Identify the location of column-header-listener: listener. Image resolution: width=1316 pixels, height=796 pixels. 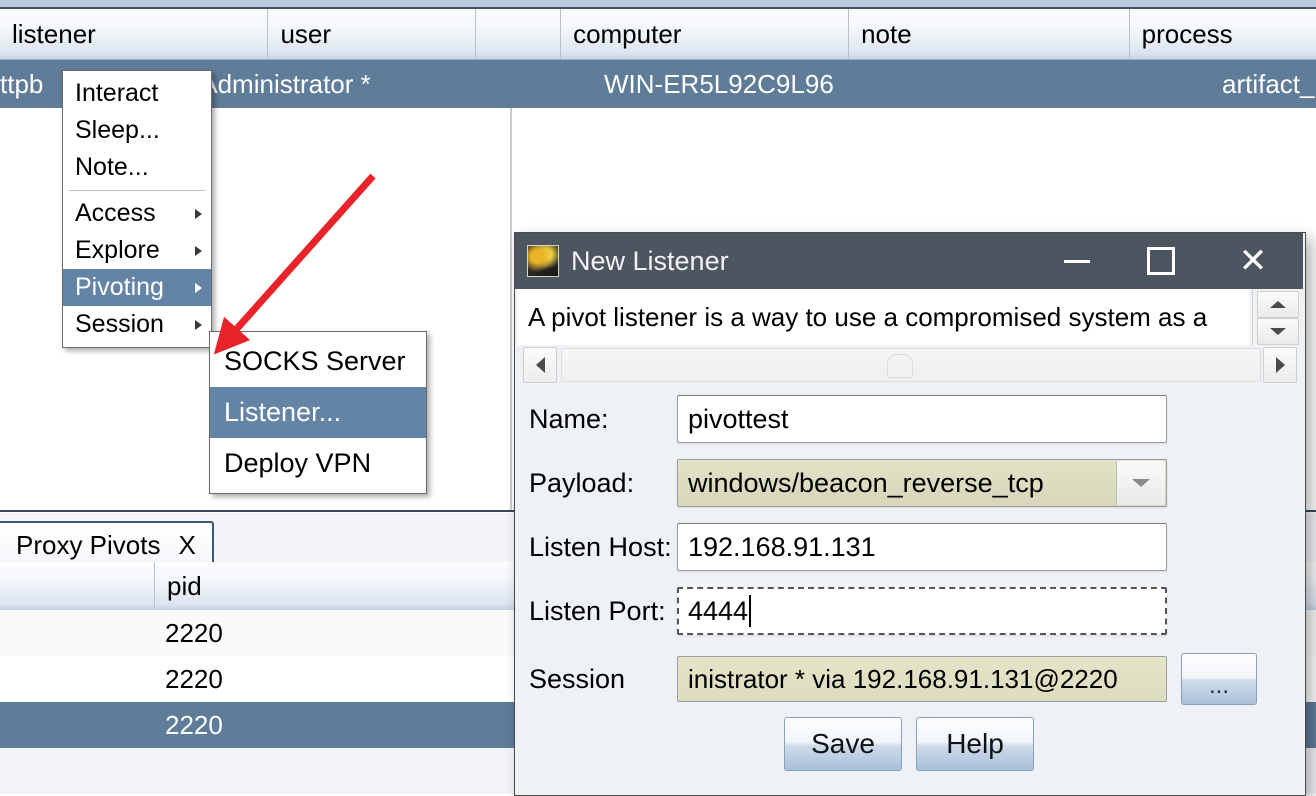
(134, 34).